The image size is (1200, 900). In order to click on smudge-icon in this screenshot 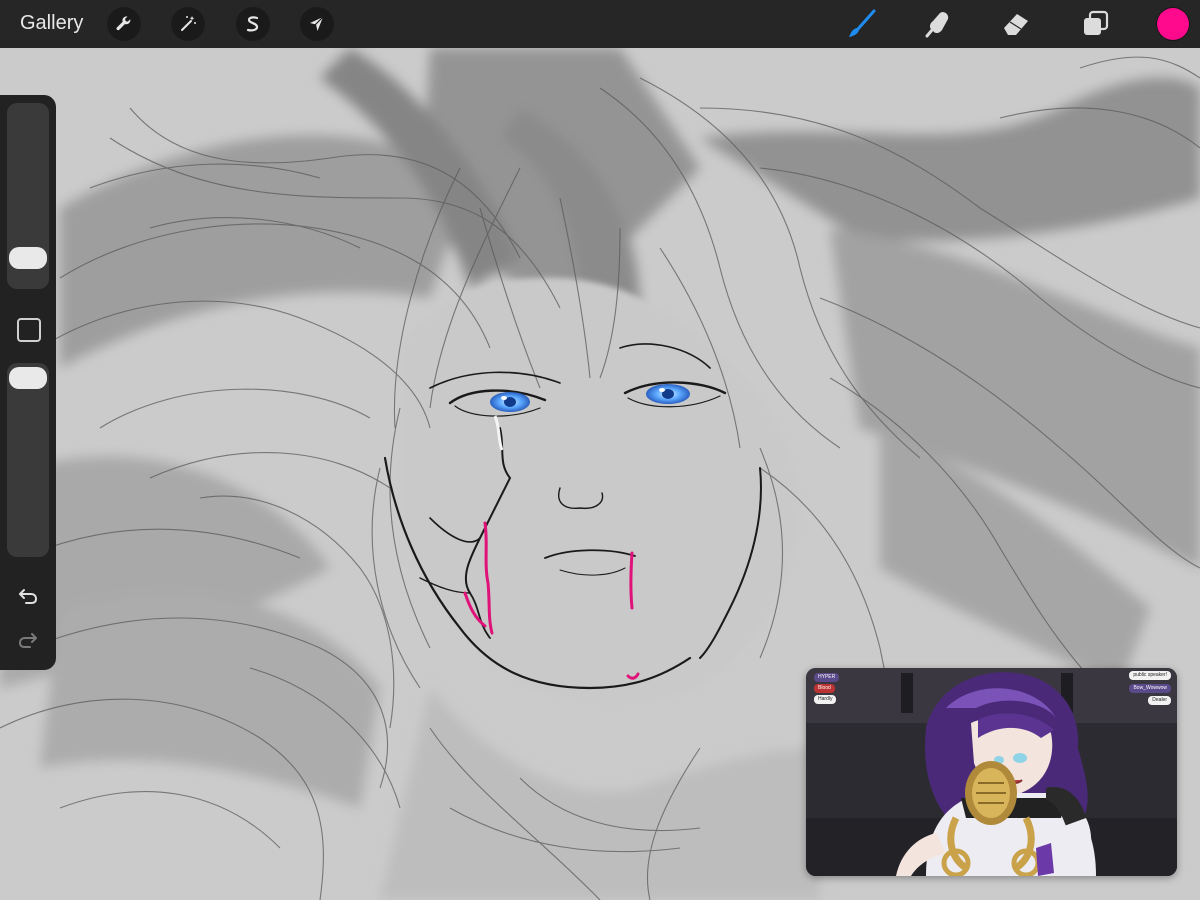, I will do `click(937, 25)`.